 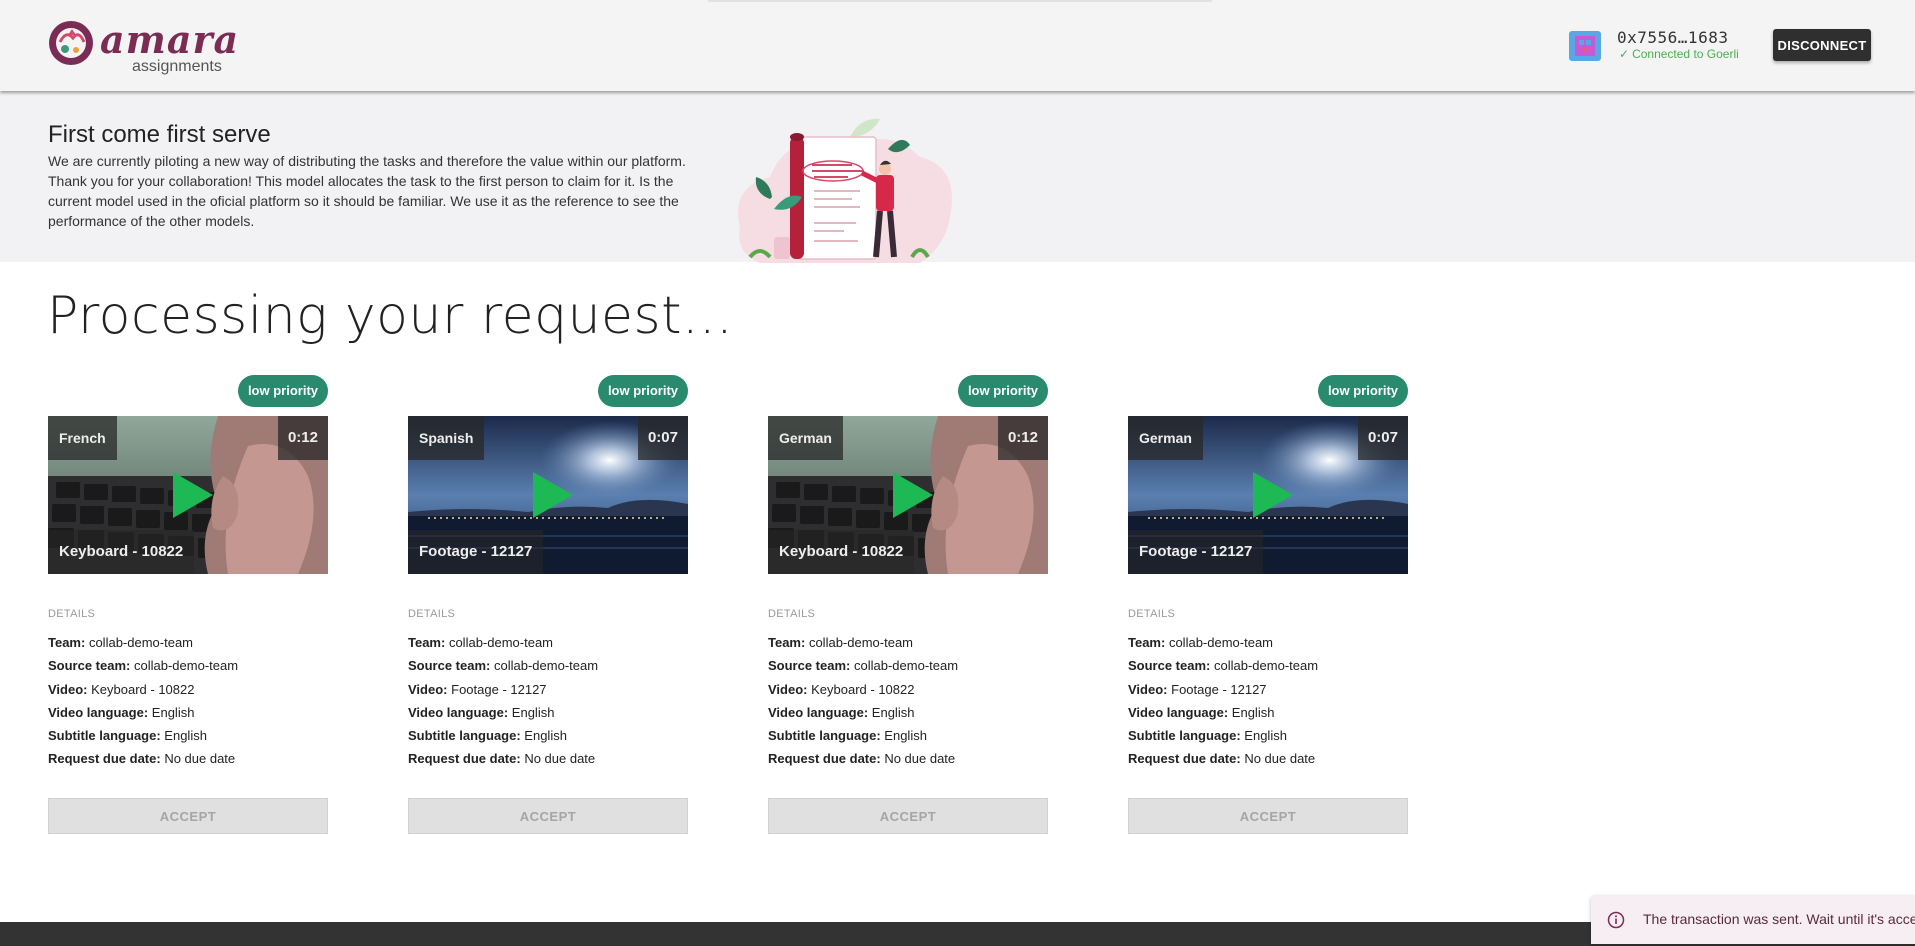 What do you see at coordinates (1822, 45) in the screenshot?
I see `disconnect-button: DISCONNECT` at bounding box center [1822, 45].